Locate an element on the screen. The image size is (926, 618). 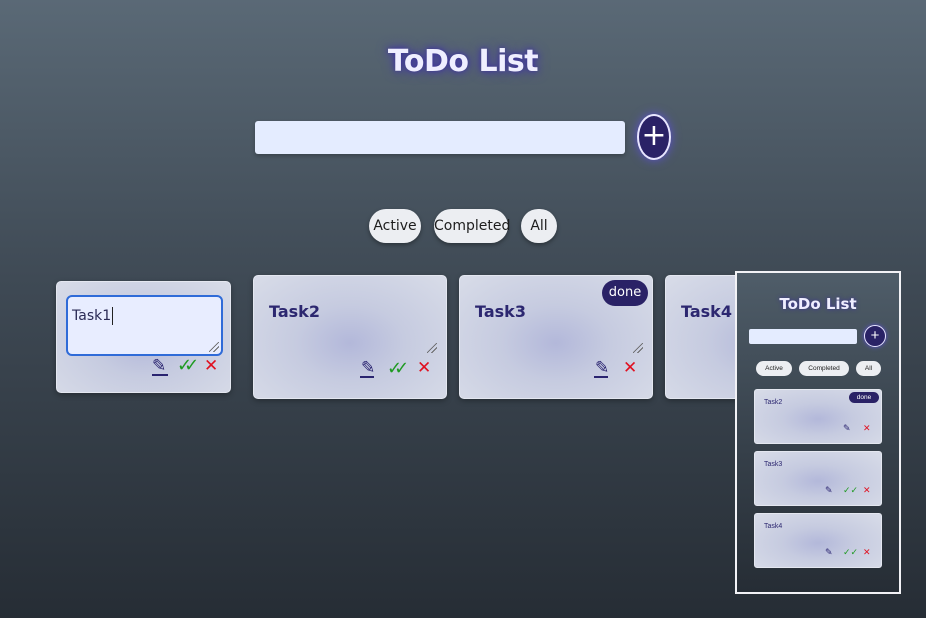
preview-task-label: Task2 is located at coordinates (773, 402).